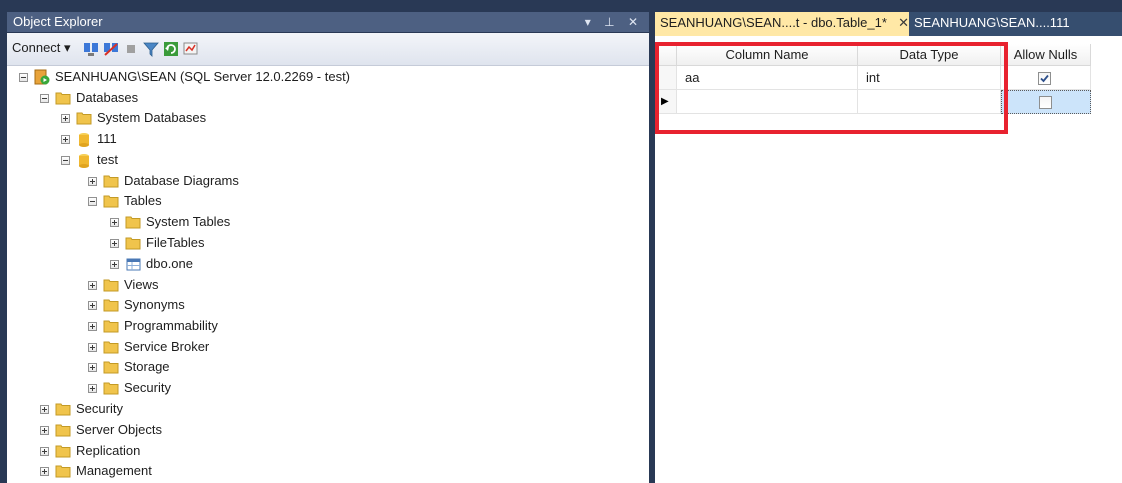 This screenshot has width=1122, height=483. I want to click on tree-node-label: Server Objects, so click(119, 429).